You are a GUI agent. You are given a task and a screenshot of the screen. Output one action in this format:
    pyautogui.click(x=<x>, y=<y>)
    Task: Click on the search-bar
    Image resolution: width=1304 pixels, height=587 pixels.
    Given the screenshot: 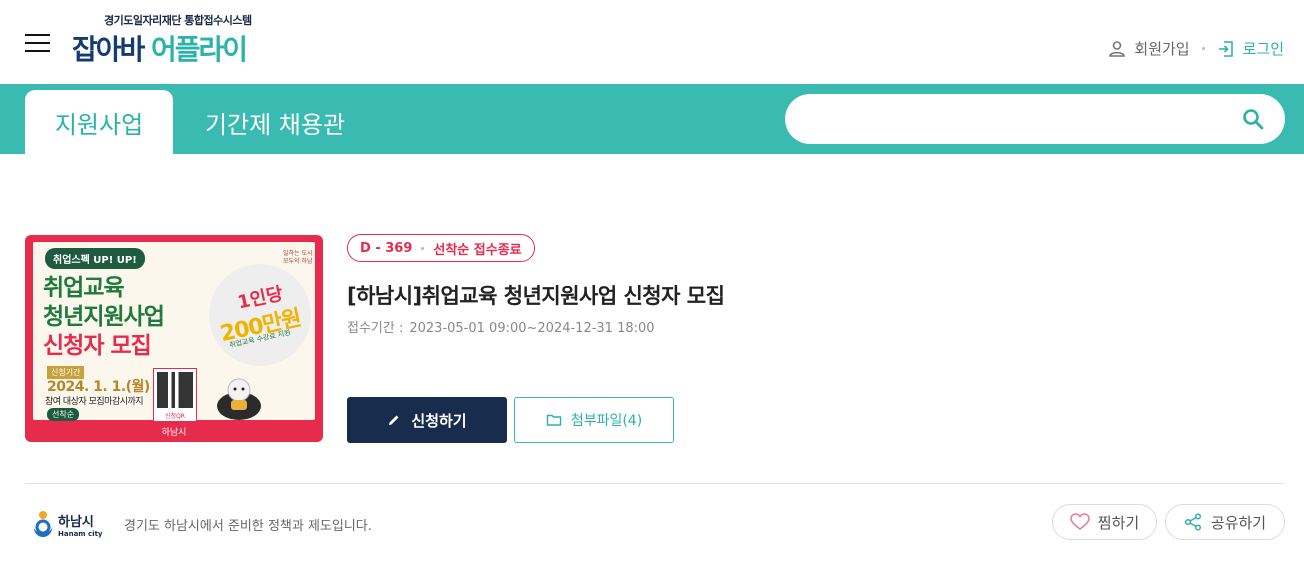 What is the action you would take?
    pyautogui.click(x=1035, y=119)
    